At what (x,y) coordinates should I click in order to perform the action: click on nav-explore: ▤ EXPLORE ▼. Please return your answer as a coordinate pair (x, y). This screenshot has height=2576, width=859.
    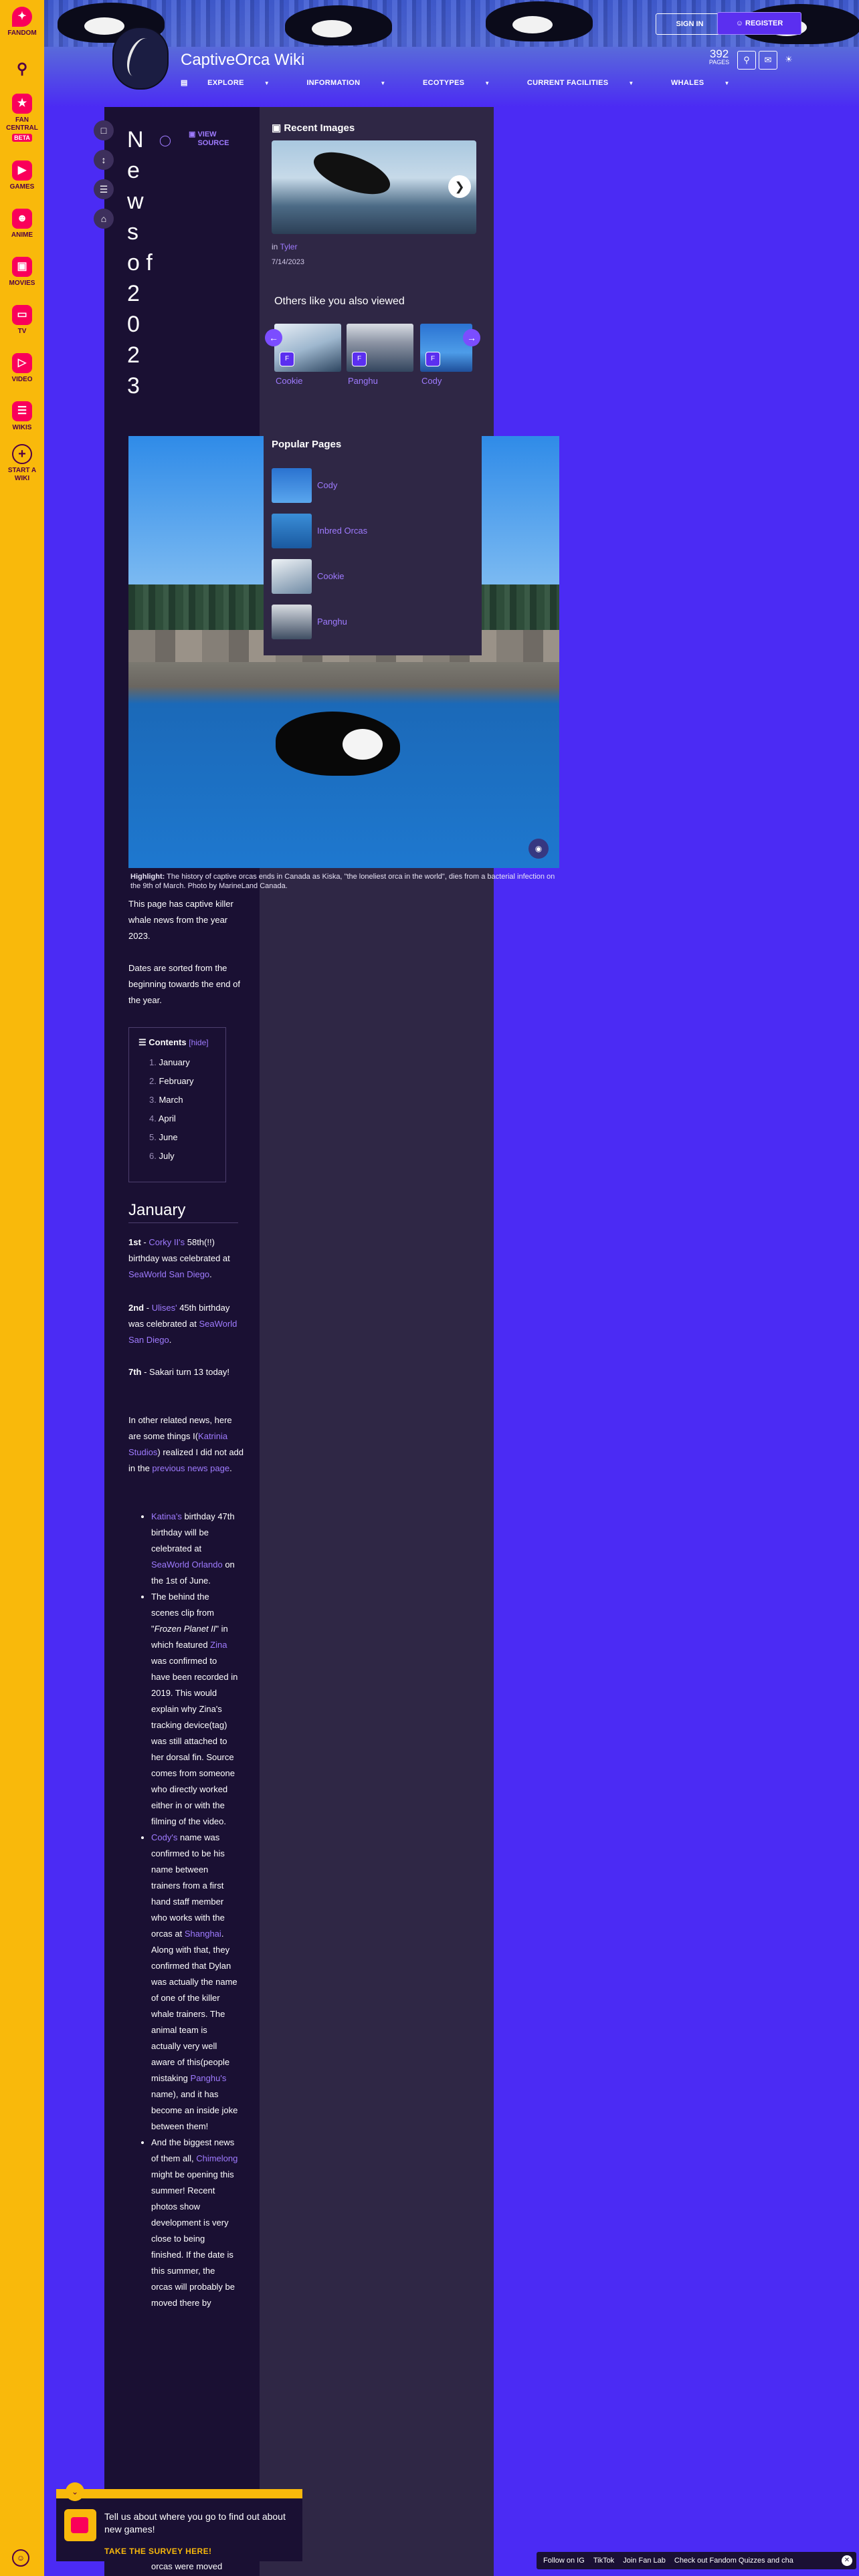
    Looking at the image, I should click on (234, 83).